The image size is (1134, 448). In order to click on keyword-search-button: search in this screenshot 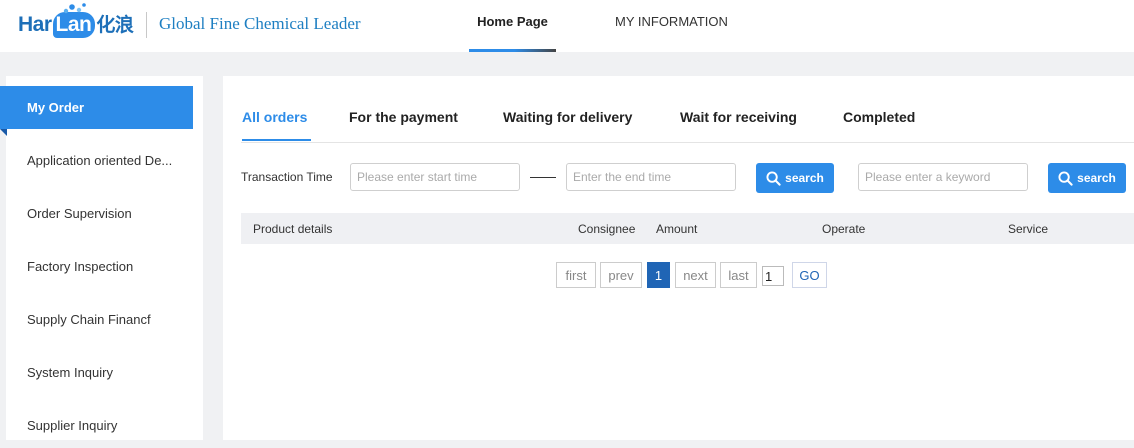, I will do `click(1087, 178)`.